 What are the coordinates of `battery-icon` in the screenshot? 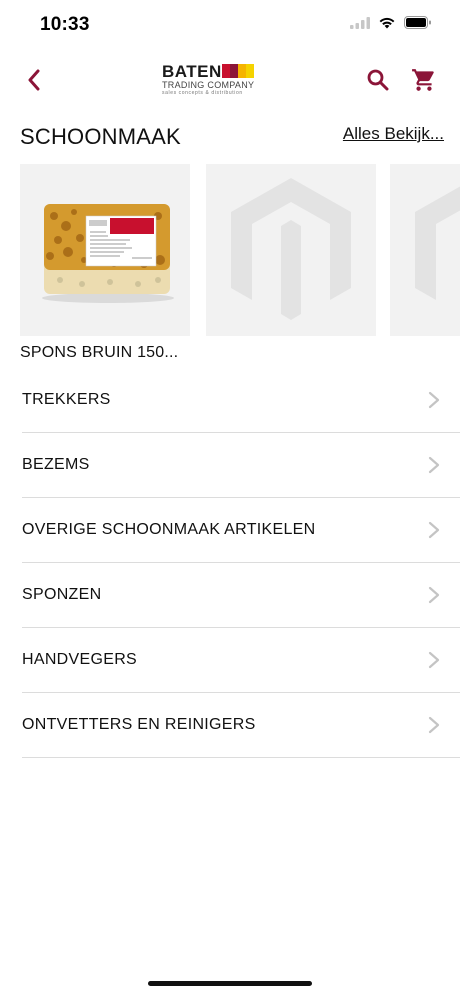 It's located at (417, 22).